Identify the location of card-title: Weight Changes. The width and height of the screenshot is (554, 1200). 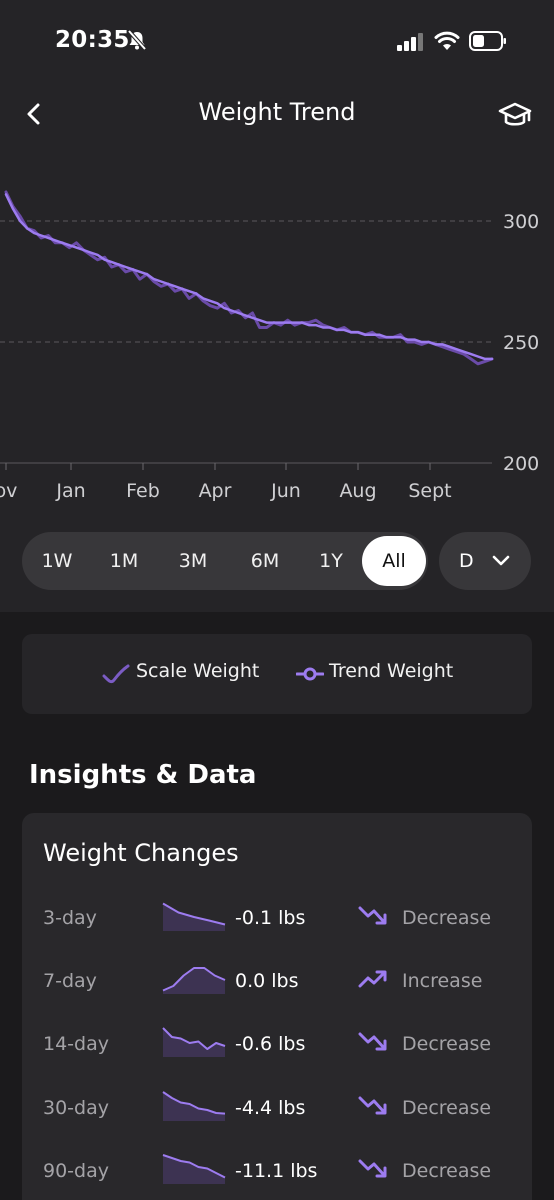
(141, 853).